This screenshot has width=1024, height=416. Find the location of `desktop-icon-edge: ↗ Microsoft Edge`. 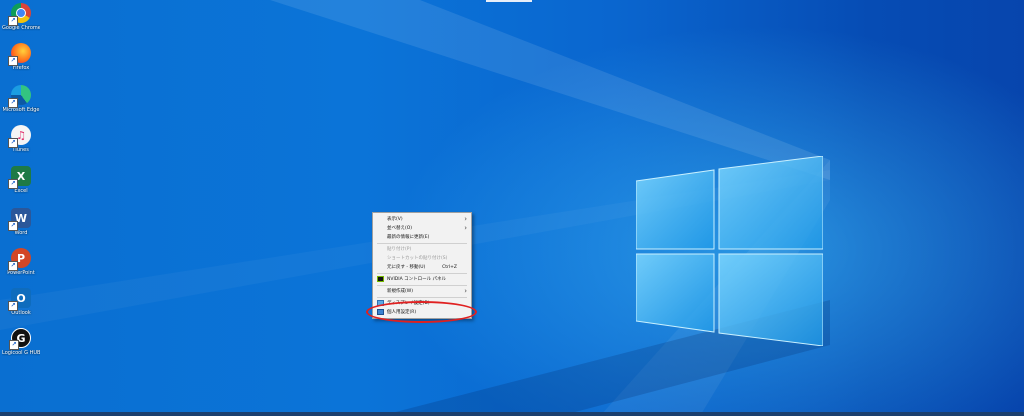

desktop-icon-edge: ↗ Microsoft Edge is located at coordinates (21, 101).